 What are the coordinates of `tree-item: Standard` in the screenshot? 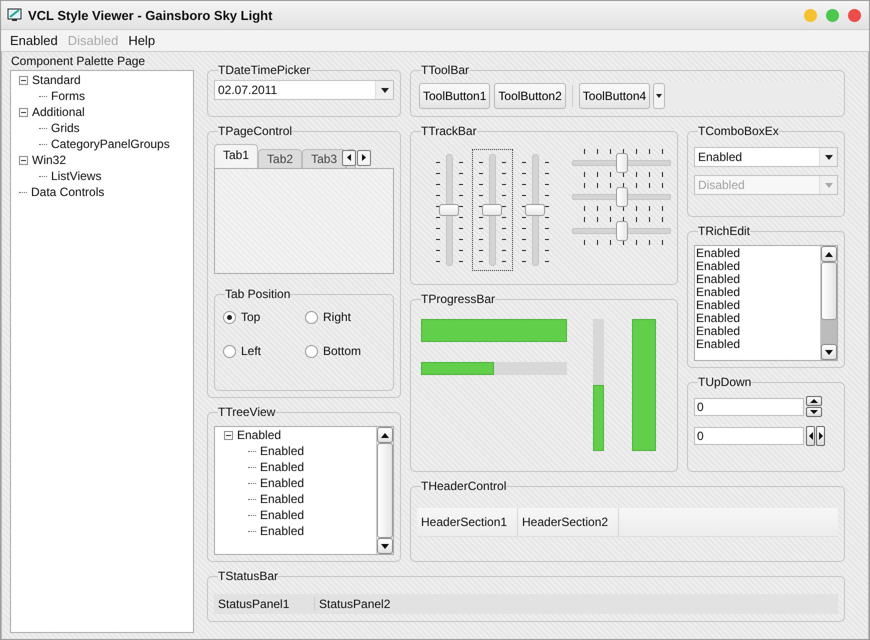 It's located at (56, 80).